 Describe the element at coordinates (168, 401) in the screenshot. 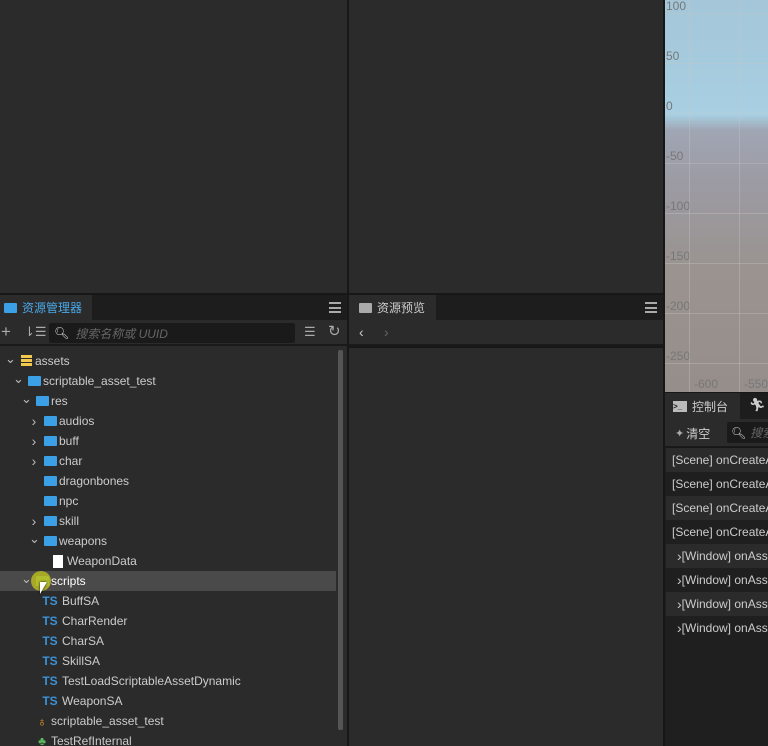

I see `tree-item: ⌄ res` at that location.